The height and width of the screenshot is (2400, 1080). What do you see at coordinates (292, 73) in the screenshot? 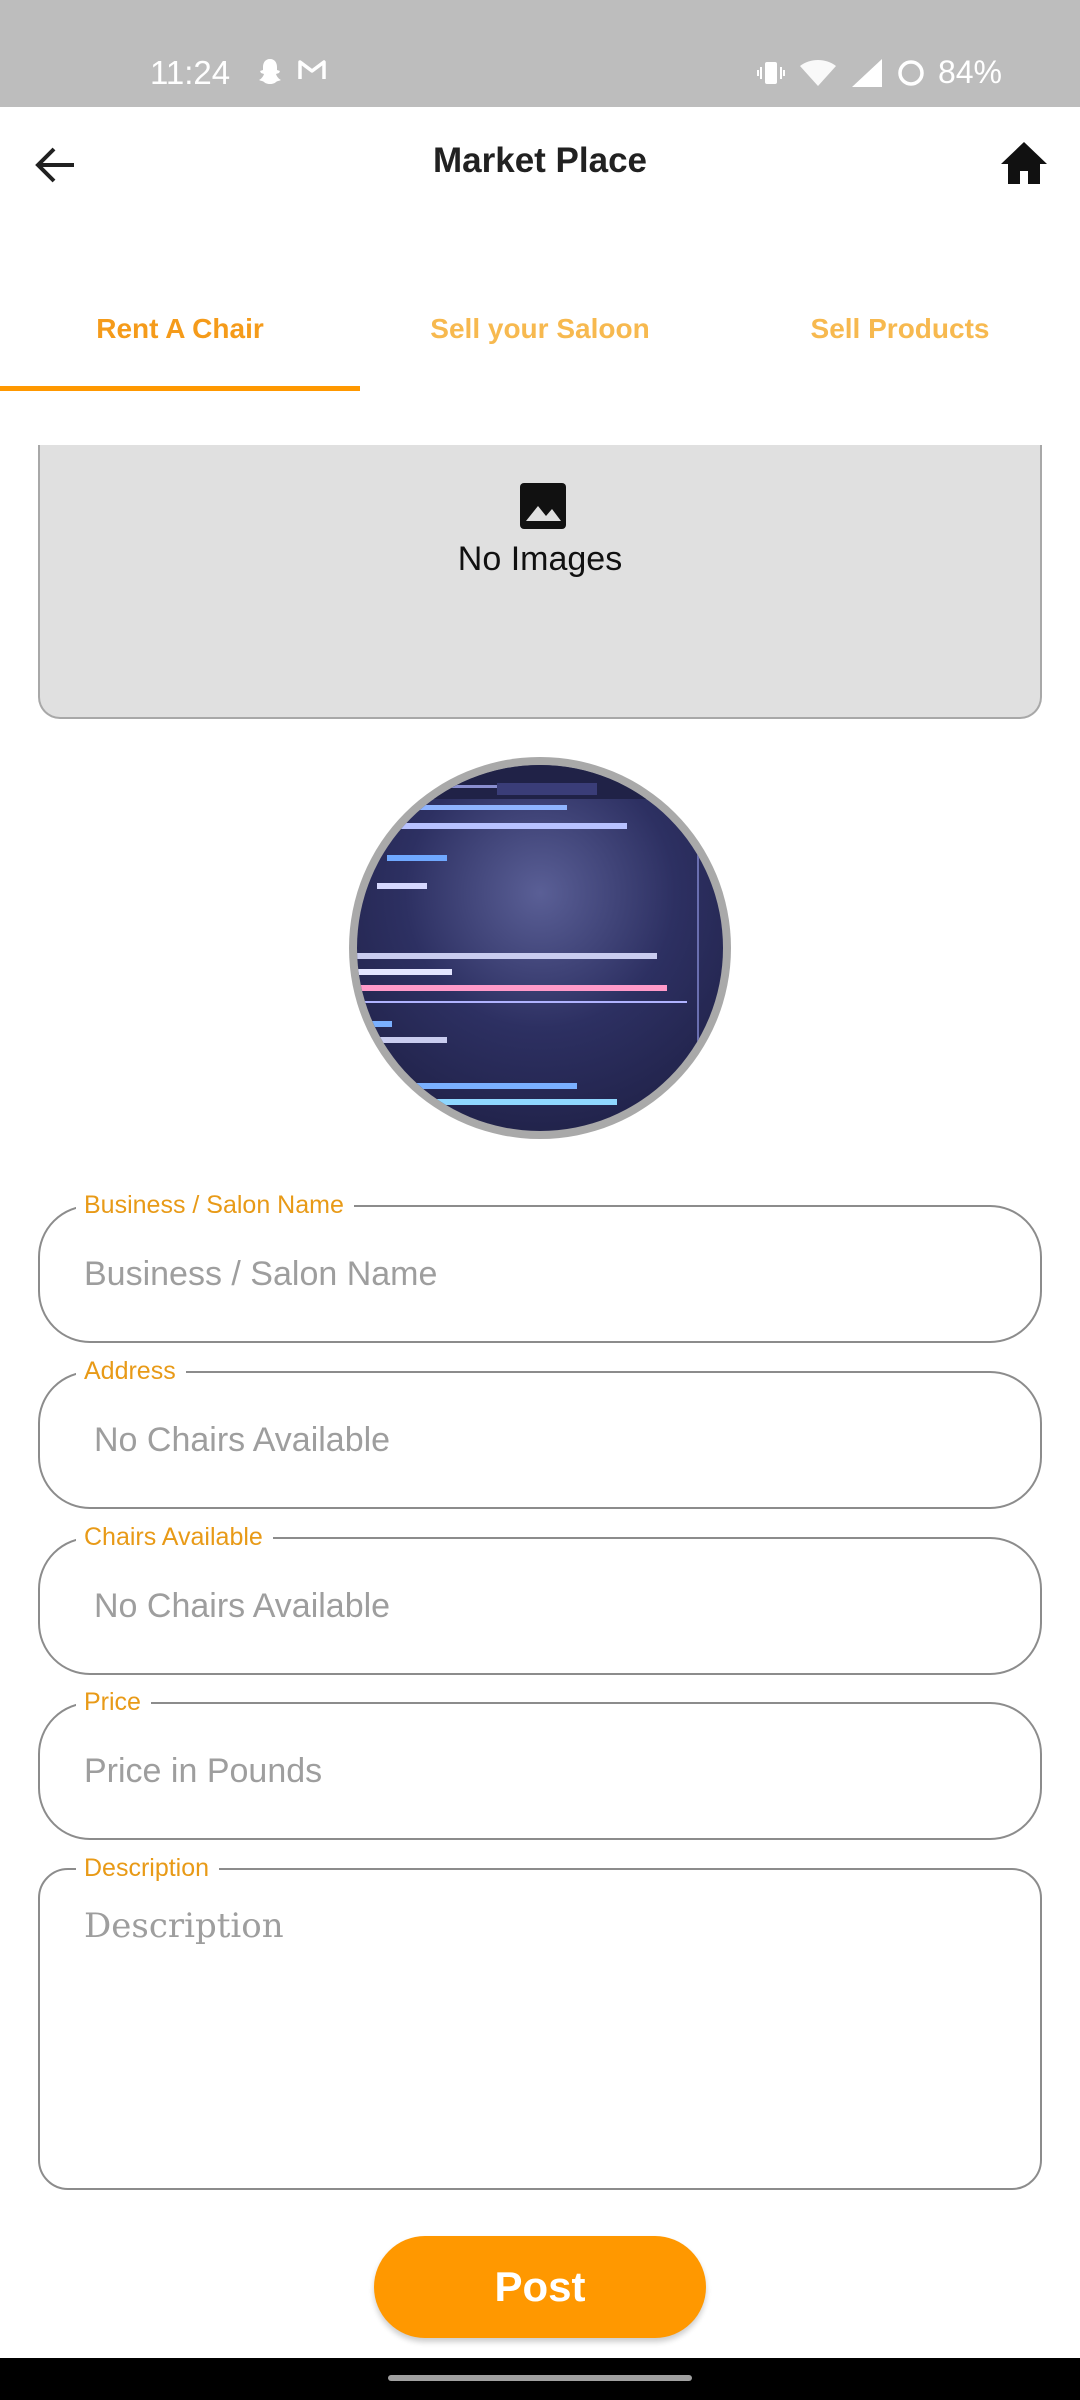
I see `status-notification-icons` at bounding box center [292, 73].